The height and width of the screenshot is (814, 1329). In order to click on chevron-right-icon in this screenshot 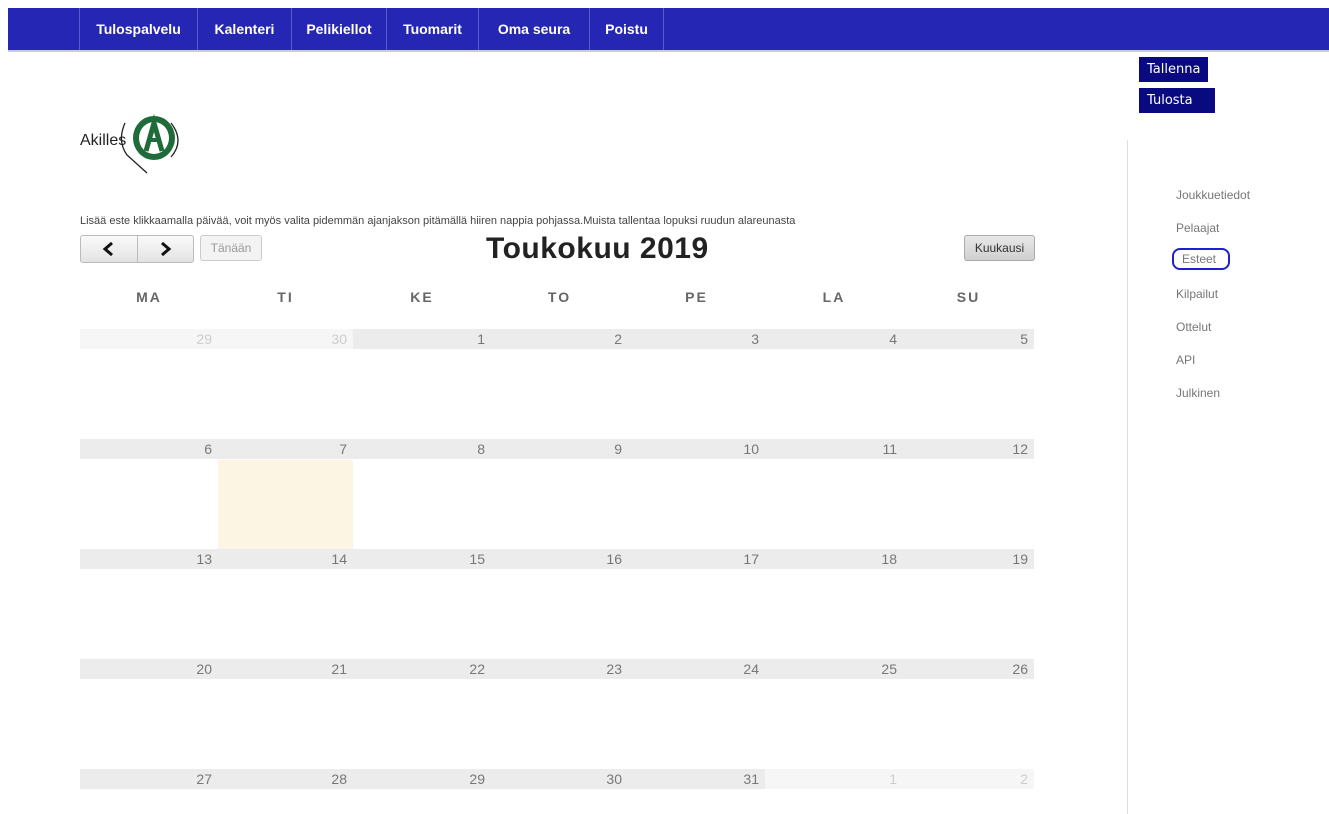, I will do `click(166, 249)`.